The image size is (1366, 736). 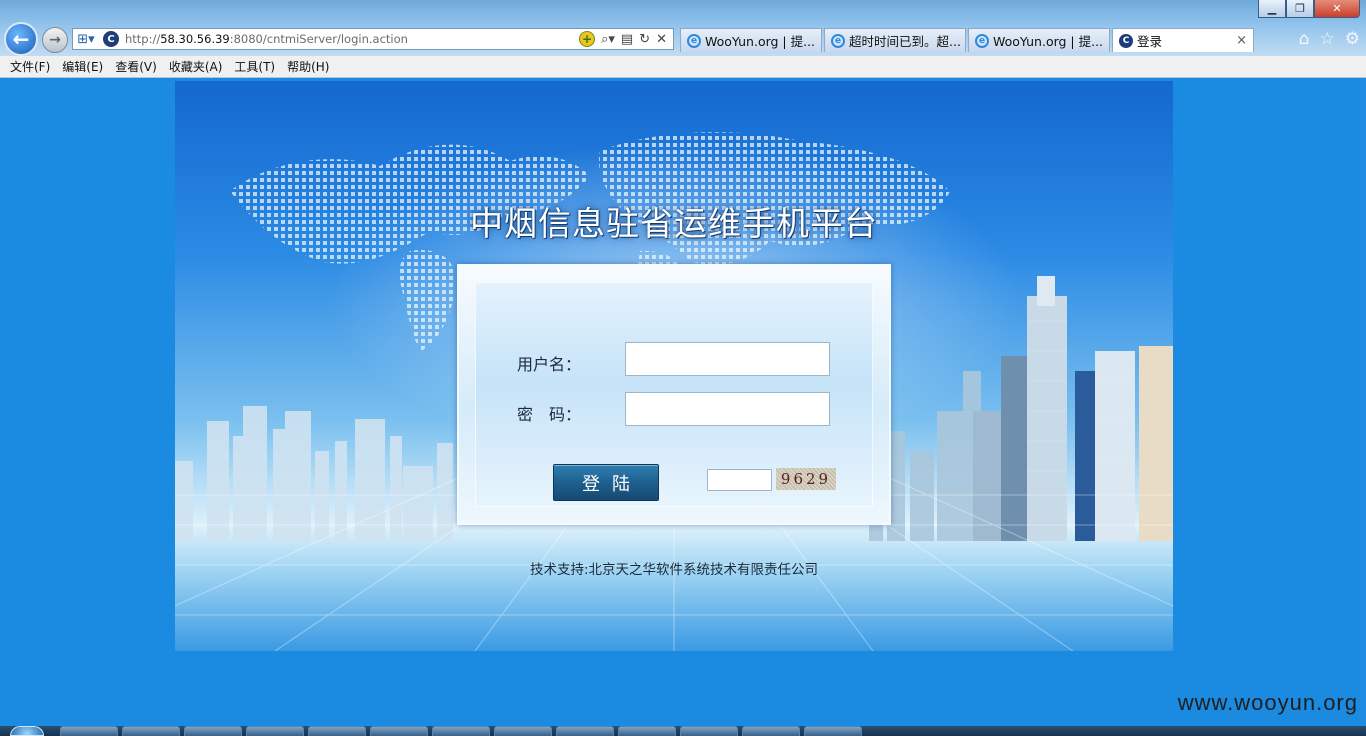 What do you see at coordinates (196, 66) in the screenshot?
I see `menu-favorites: 收藏夹(A)` at bounding box center [196, 66].